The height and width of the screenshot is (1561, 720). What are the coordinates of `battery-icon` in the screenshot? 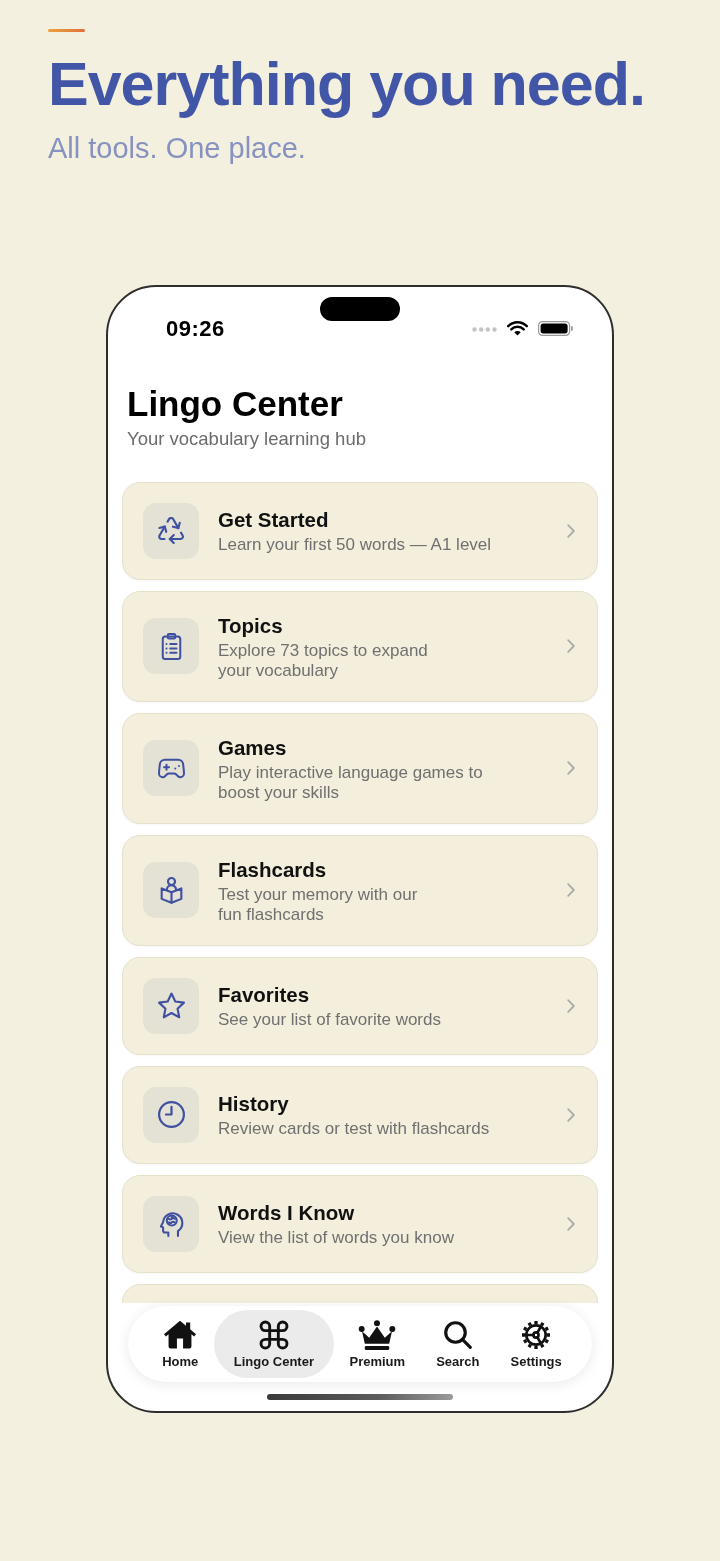 It's located at (555, 328).